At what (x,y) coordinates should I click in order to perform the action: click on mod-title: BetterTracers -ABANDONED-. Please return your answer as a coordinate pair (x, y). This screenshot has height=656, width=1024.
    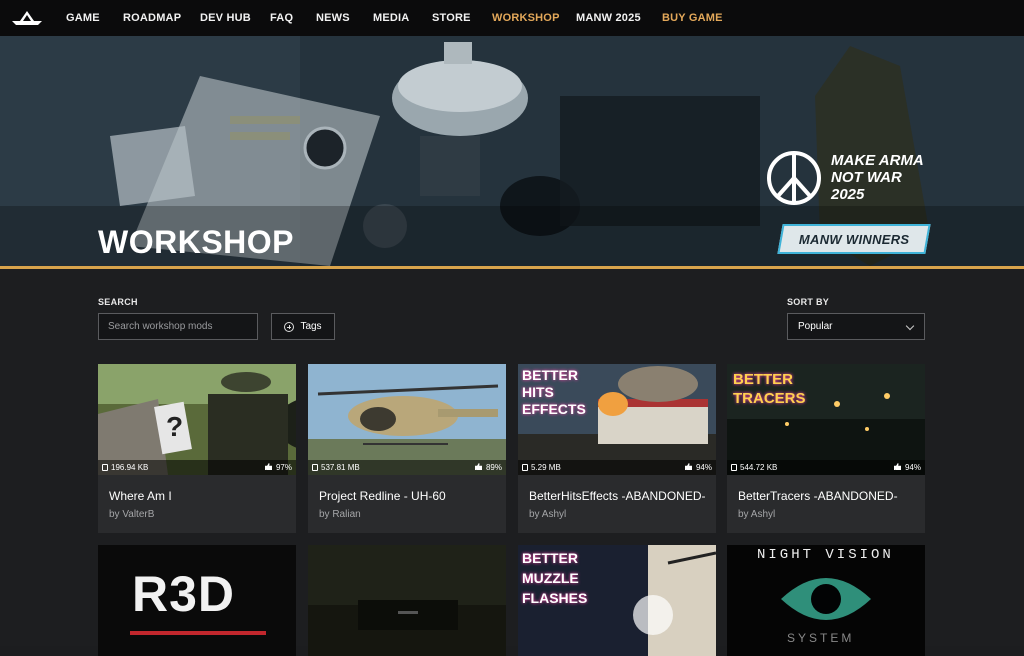
    Looking at the image, I should click on (818, 496).